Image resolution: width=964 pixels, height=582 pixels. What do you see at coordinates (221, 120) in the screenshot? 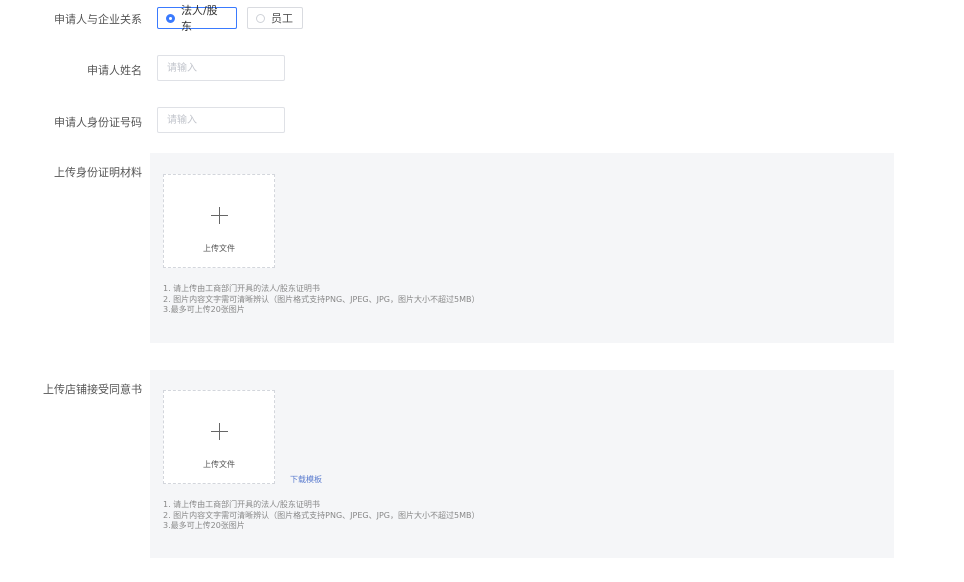
I see `id-number-input` at bounding box center [221, 120].